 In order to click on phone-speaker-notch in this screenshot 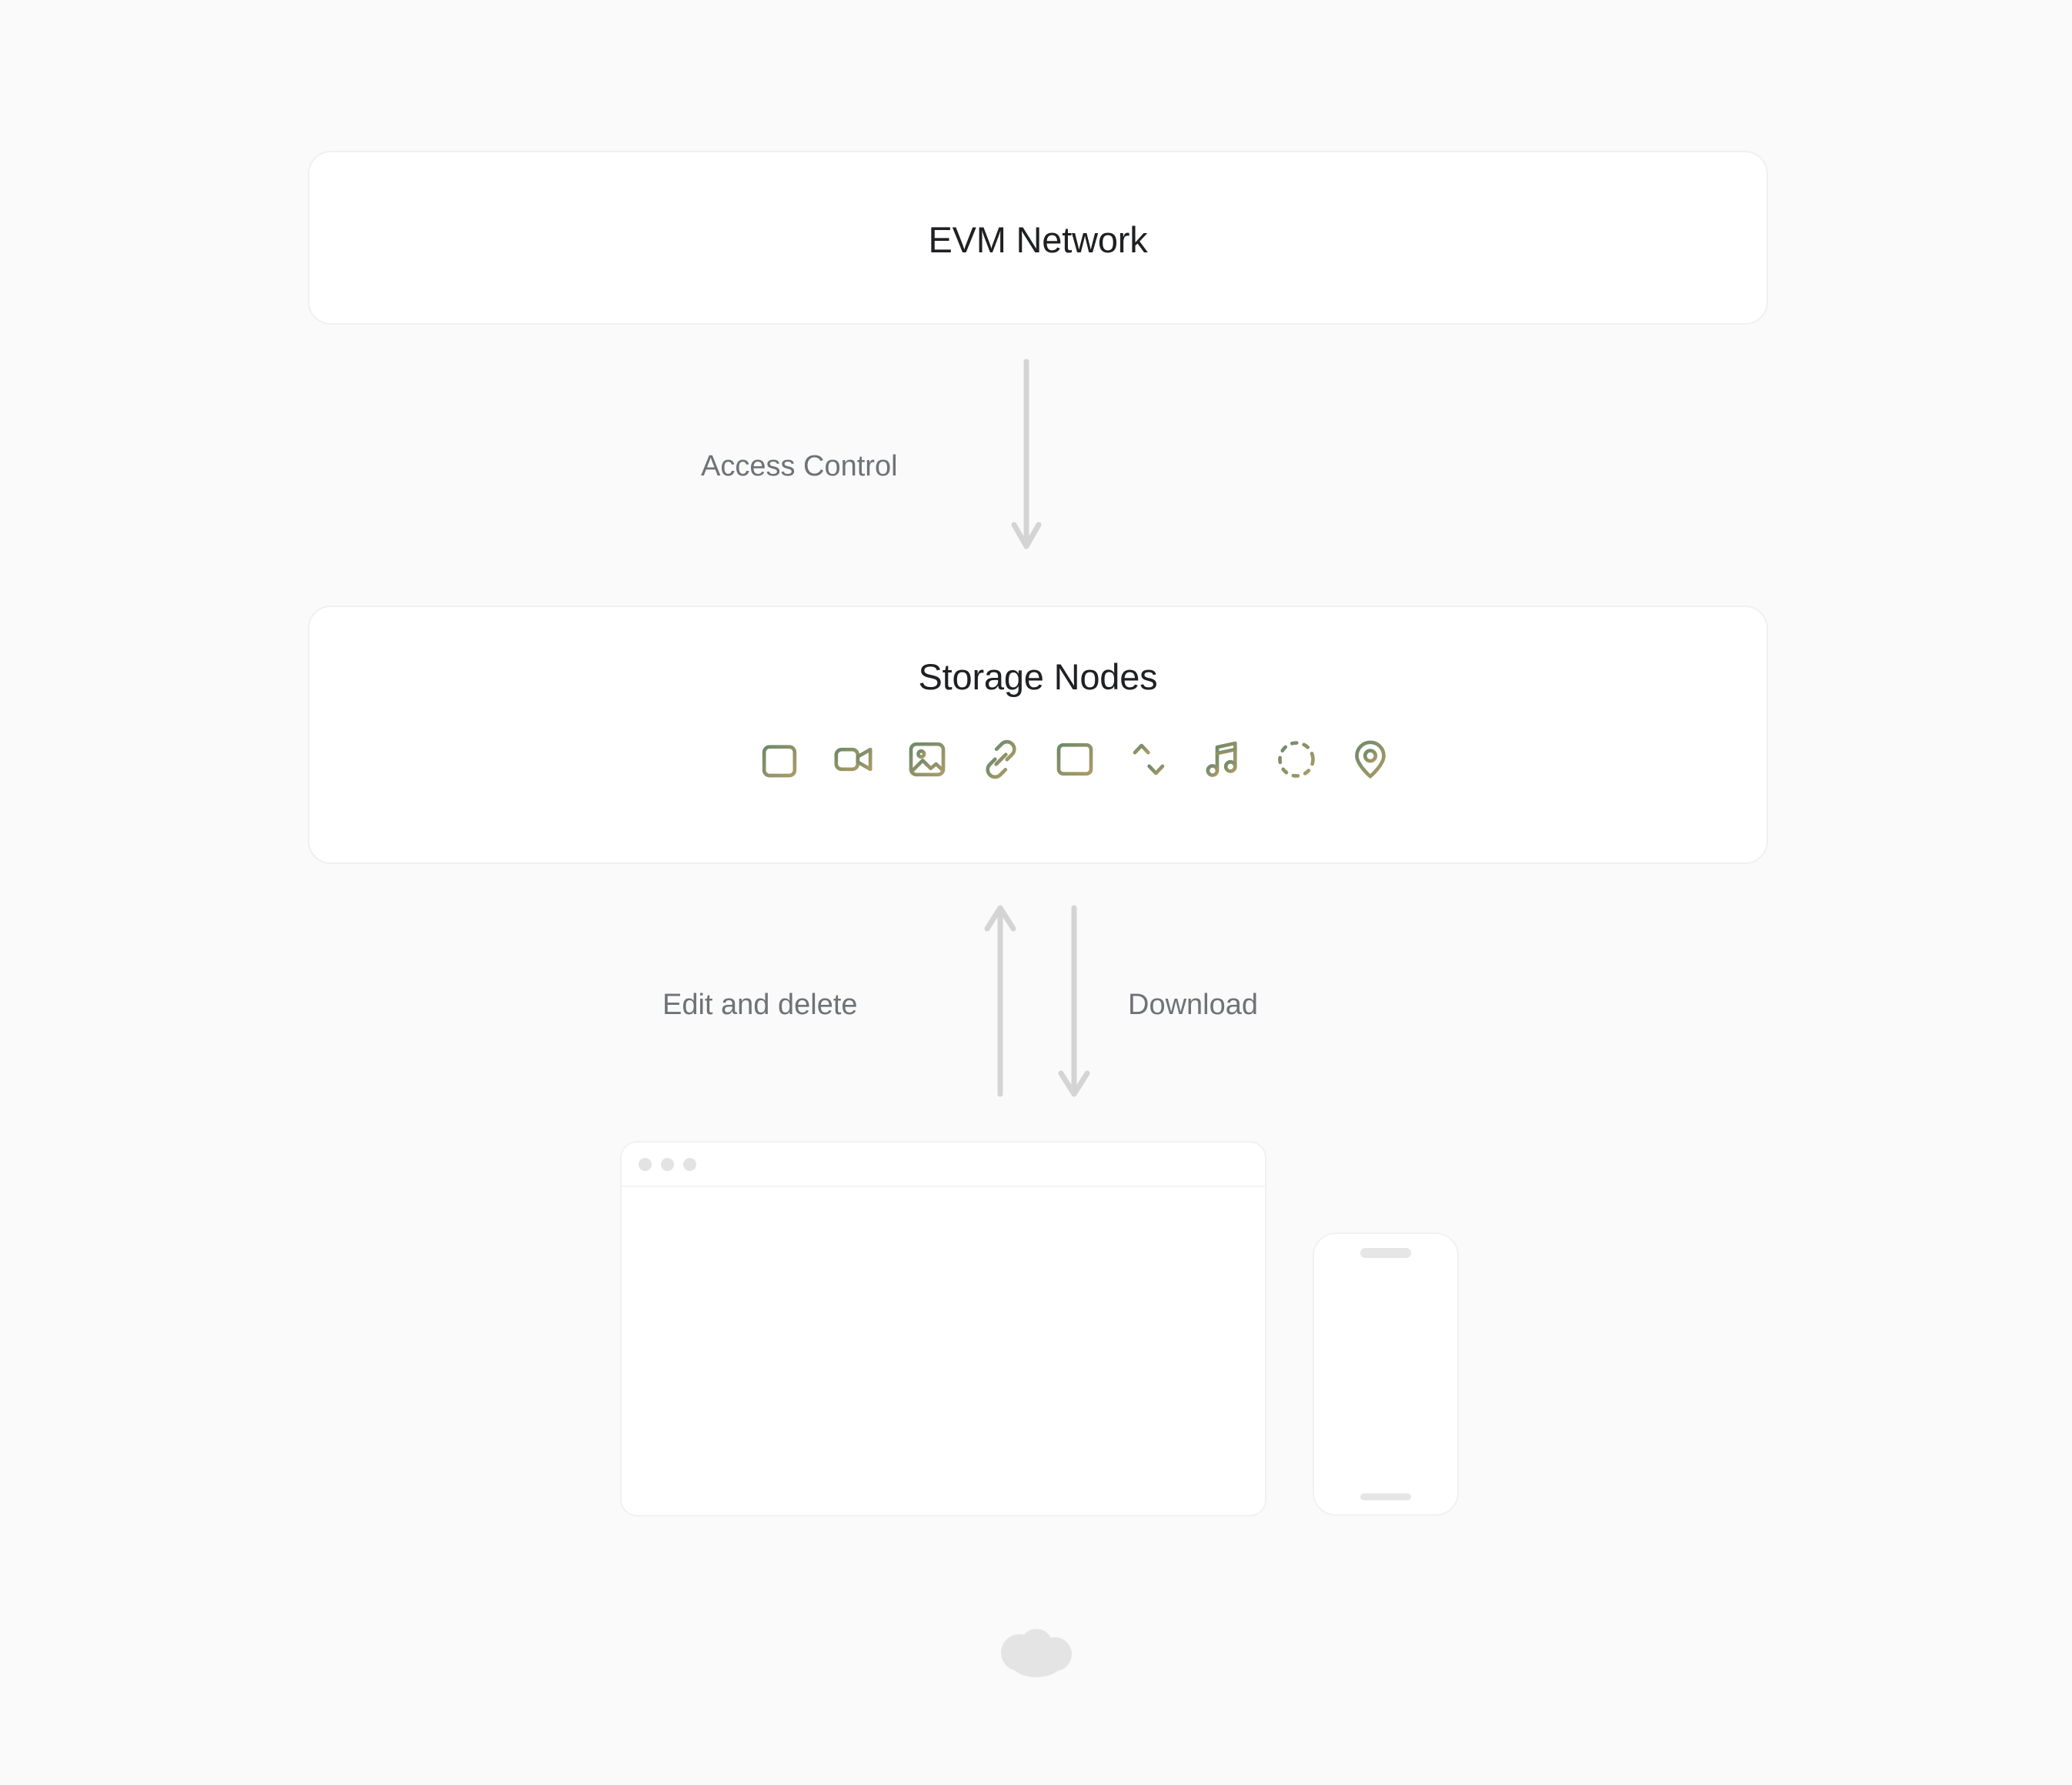, I will do `click(1385, 1253)`.